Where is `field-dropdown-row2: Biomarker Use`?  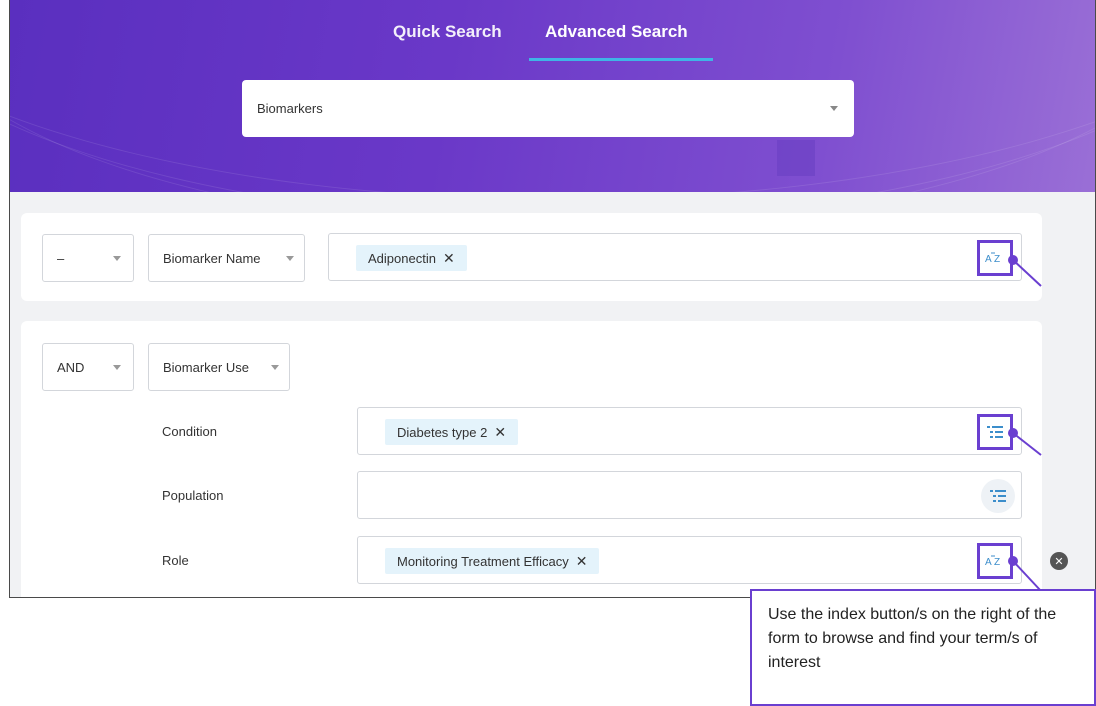 field-dropdown-row2: Biomarker Use is located at coordinates (219, 367).